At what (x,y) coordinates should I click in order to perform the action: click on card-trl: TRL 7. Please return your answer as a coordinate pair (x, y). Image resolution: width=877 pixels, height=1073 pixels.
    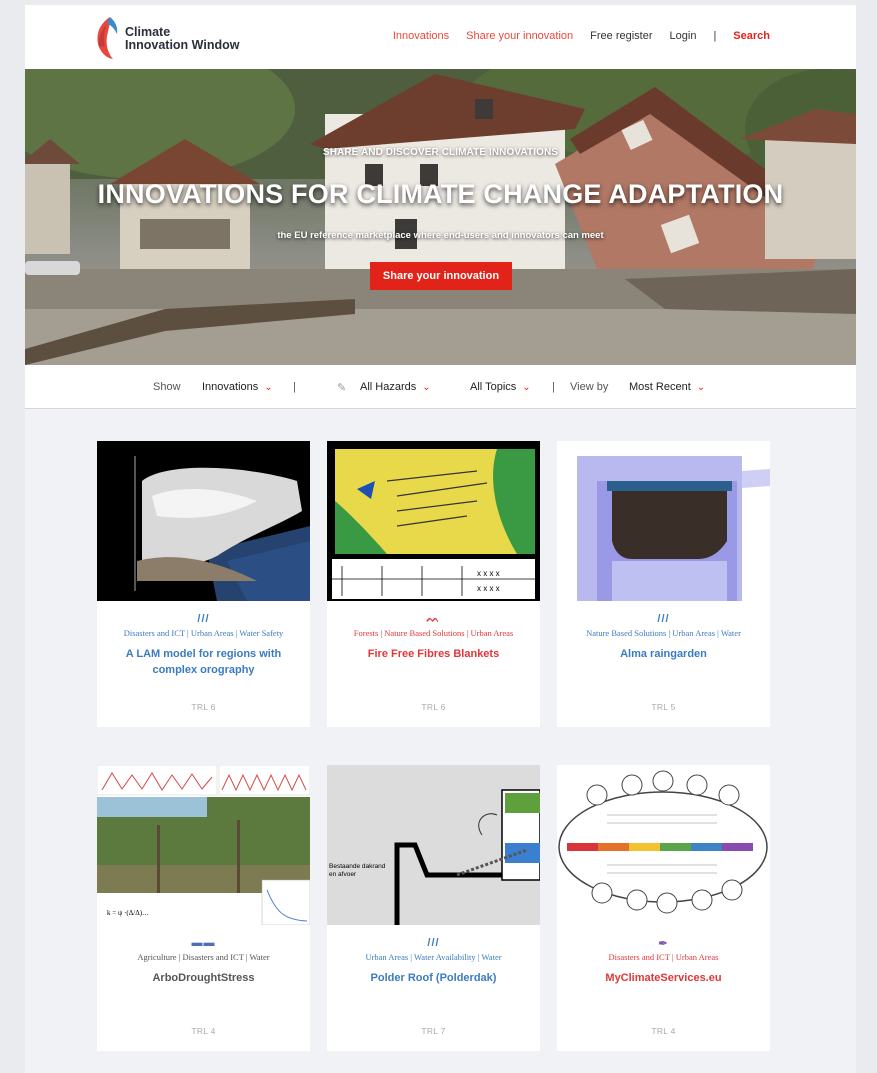
    Looking at the image, I should click on (433, 1031).